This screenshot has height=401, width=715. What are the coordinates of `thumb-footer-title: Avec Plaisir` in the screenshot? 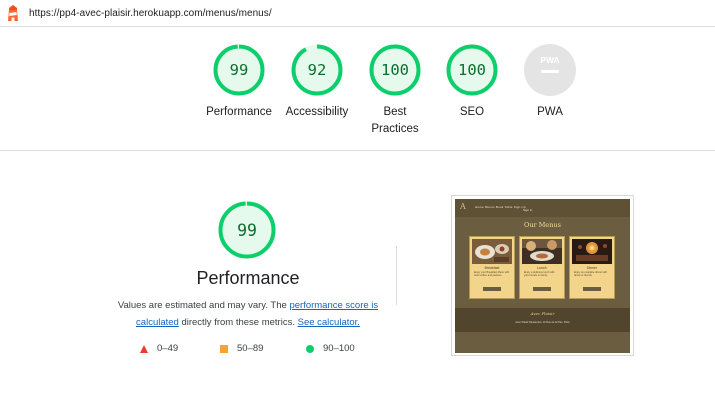 It's located at (542, 313).